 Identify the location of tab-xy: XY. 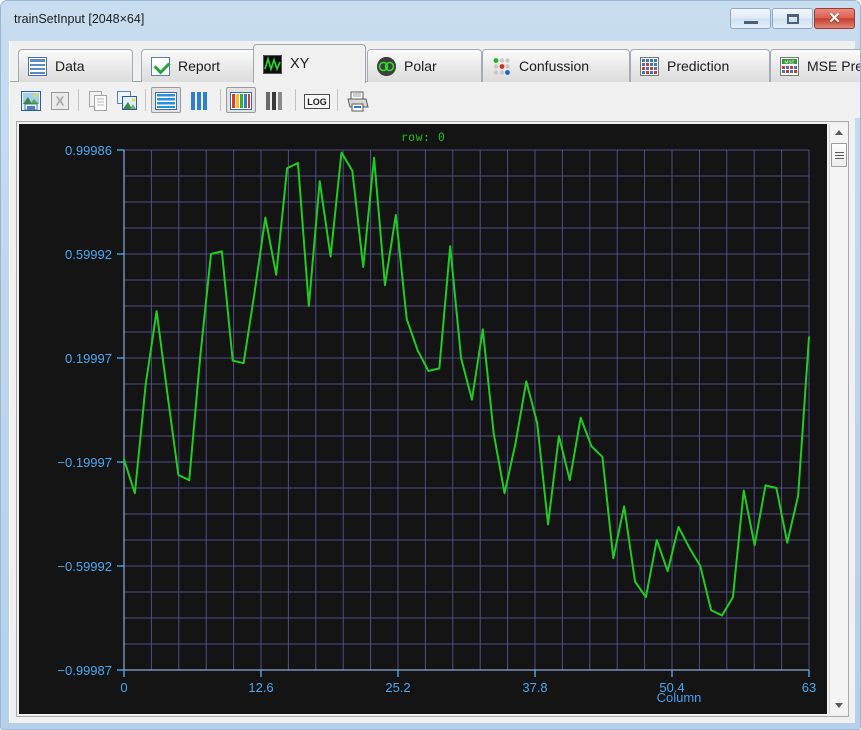
(309, 63).